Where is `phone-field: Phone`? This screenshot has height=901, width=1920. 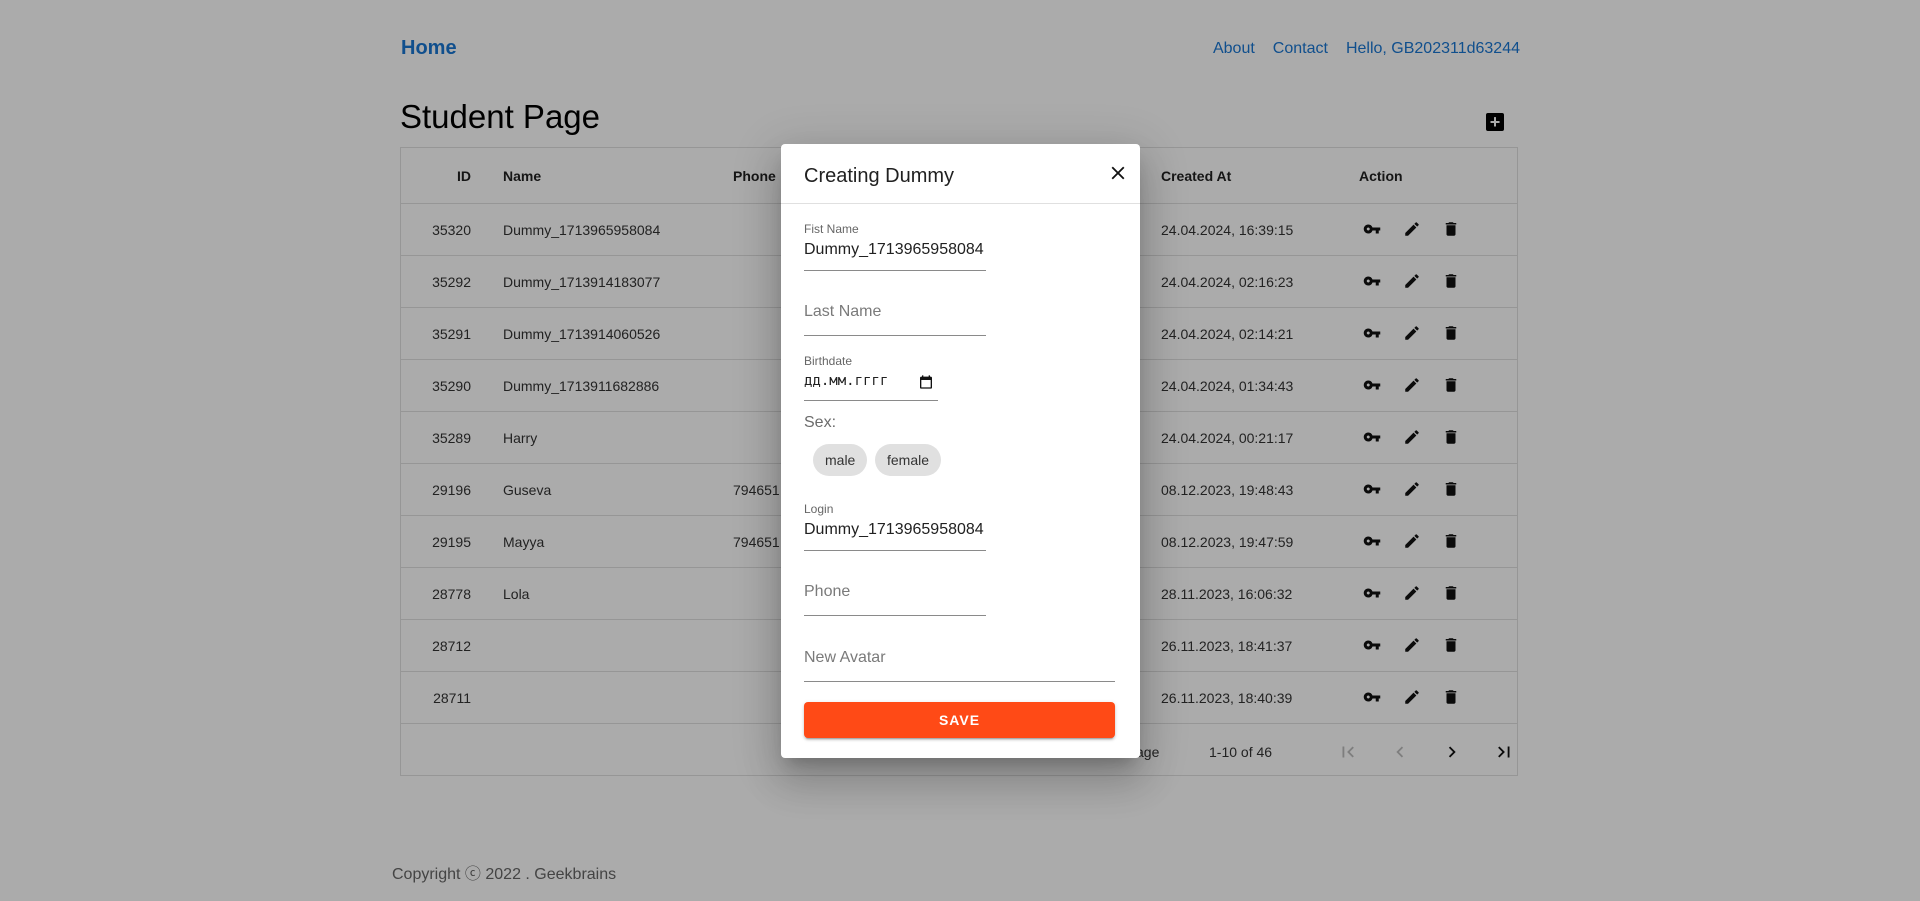
phone-field: Phone is located at coordinates (895, 590).